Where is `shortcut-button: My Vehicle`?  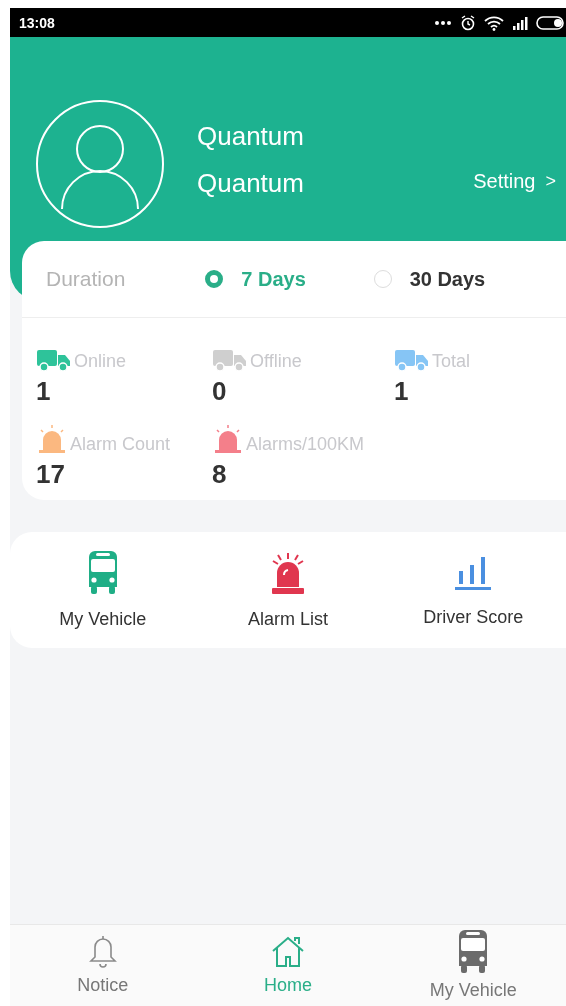
shortcut-button: My Vehicle is located at coordinates (103, 590).